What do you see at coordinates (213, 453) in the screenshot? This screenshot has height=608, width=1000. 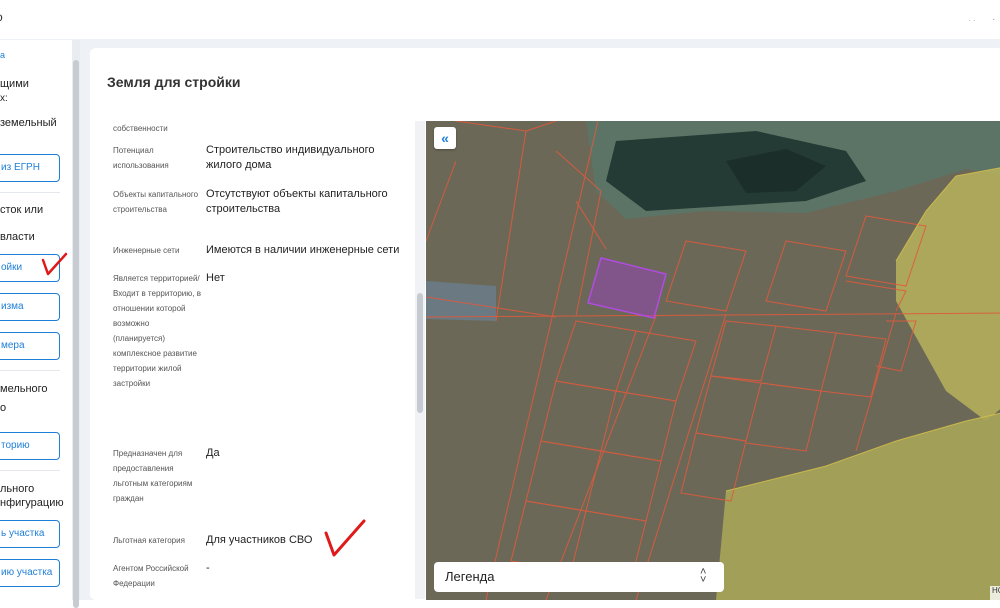 I see `property-value: Да` at bounding box center [213, 453].